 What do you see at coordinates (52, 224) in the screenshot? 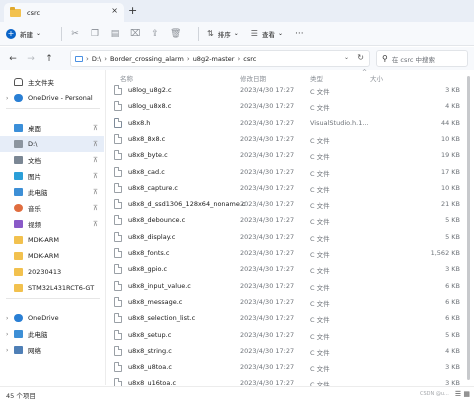
I see `sidebar-item: 视频 ⊼` at bounding box center [52, 224].